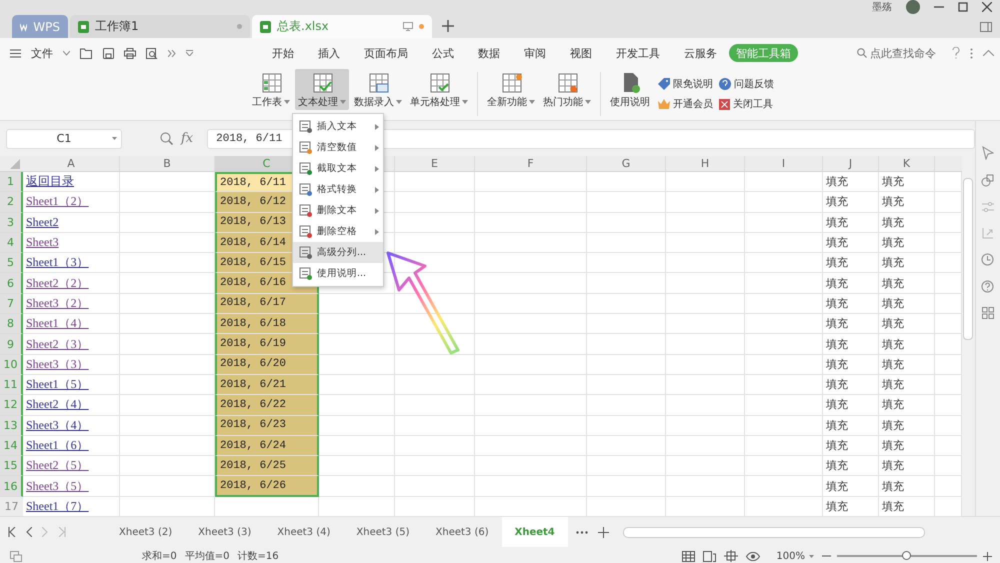  I want to click on command-search: 点此查找命令, so click(899, 53).